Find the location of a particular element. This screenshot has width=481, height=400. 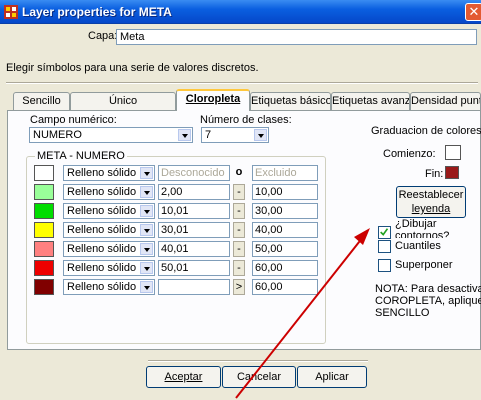

cancel-label: Cancelar is located at coordinates (259, 377).